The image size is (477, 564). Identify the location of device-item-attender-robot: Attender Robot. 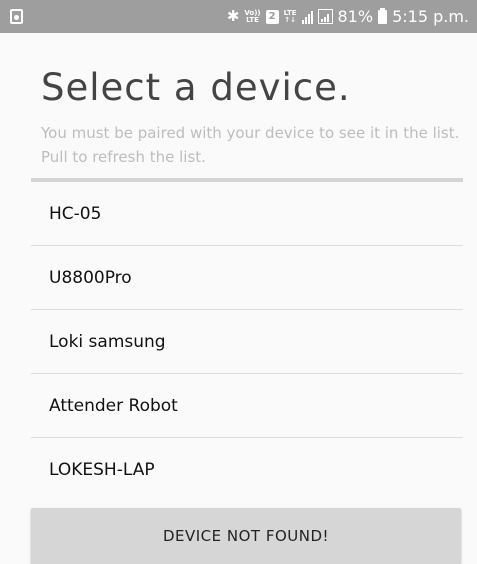
(247, 406).